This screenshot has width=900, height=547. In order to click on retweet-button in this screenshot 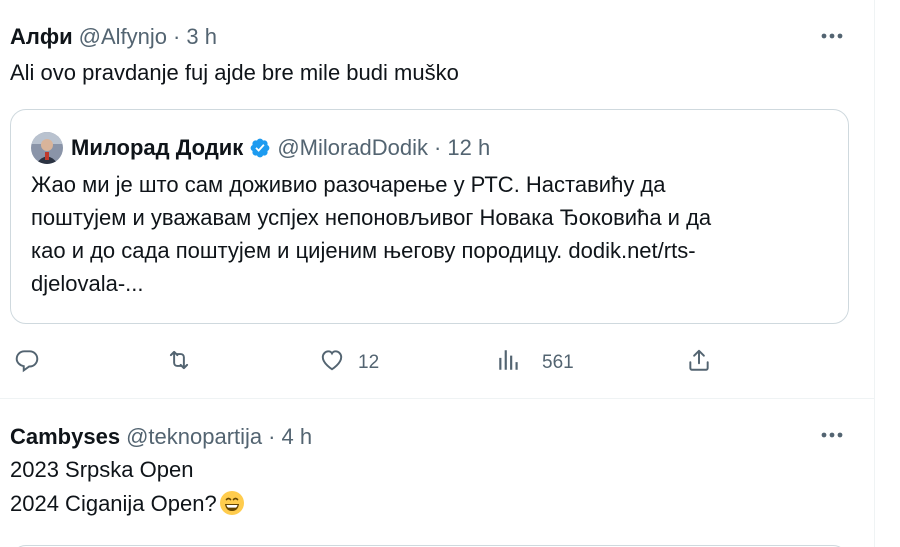, I will do `click(179, 363)`.